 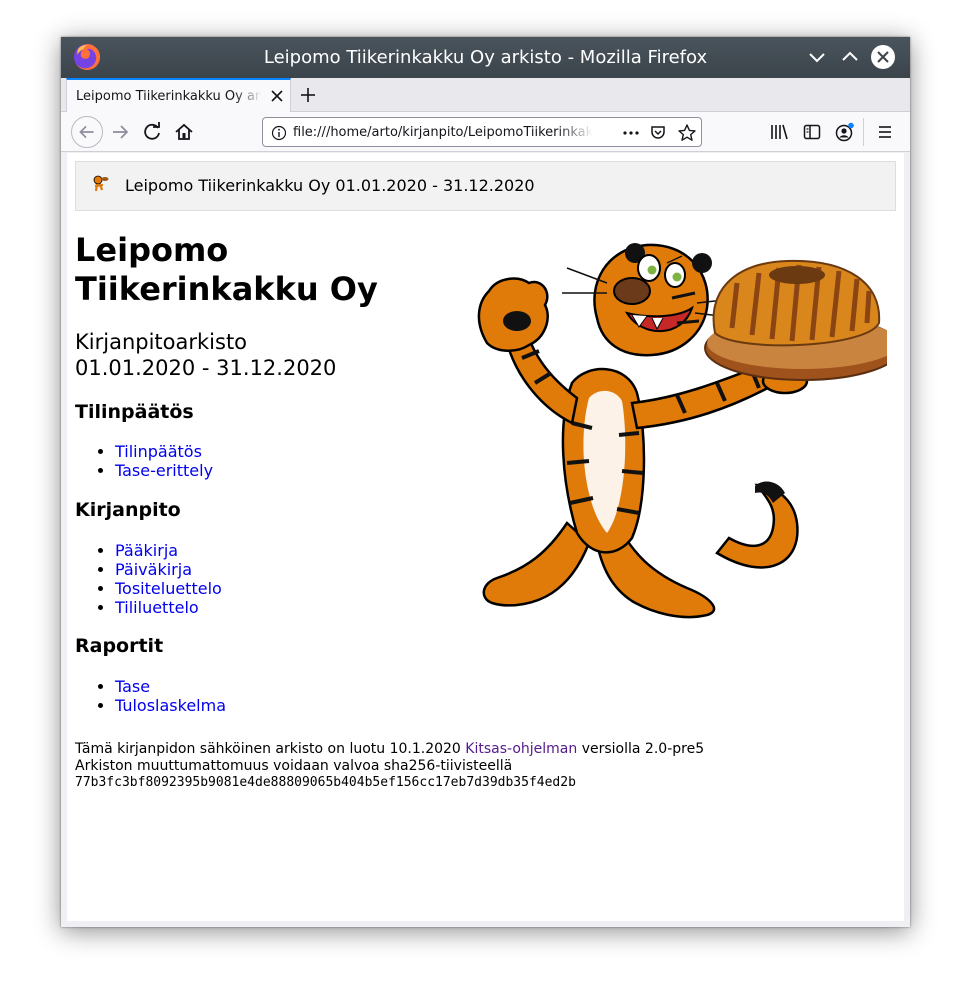 What do you see at coordinates (863, 132) in the screenshot?
I see `toolbar-separator` at bounding box center [863, 132].